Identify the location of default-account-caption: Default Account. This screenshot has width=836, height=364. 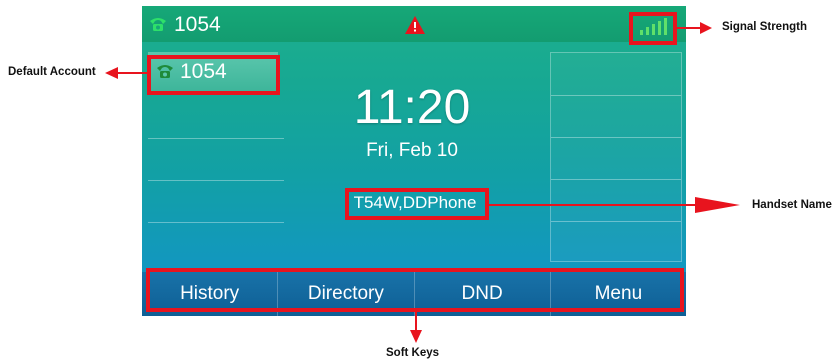
(52, 72).